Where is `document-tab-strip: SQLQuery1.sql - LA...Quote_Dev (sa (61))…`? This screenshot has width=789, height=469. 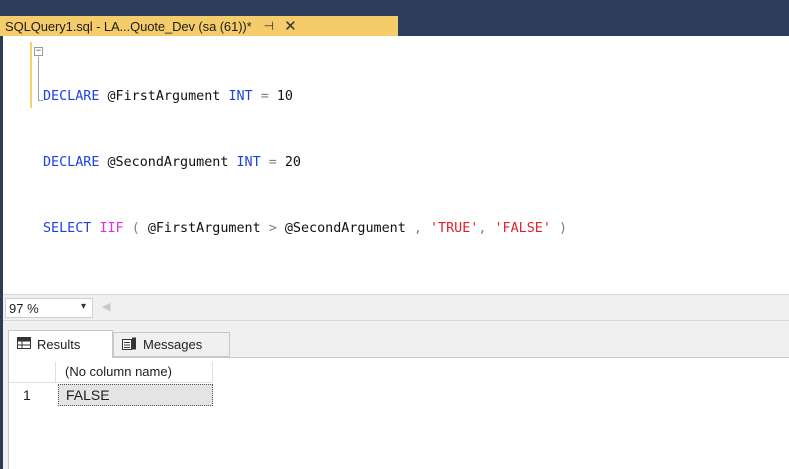 document-tab-strip: SQLQuery1.sql - LA...Quote_Dev (sa (61))… is located at coordinates (394, 18).